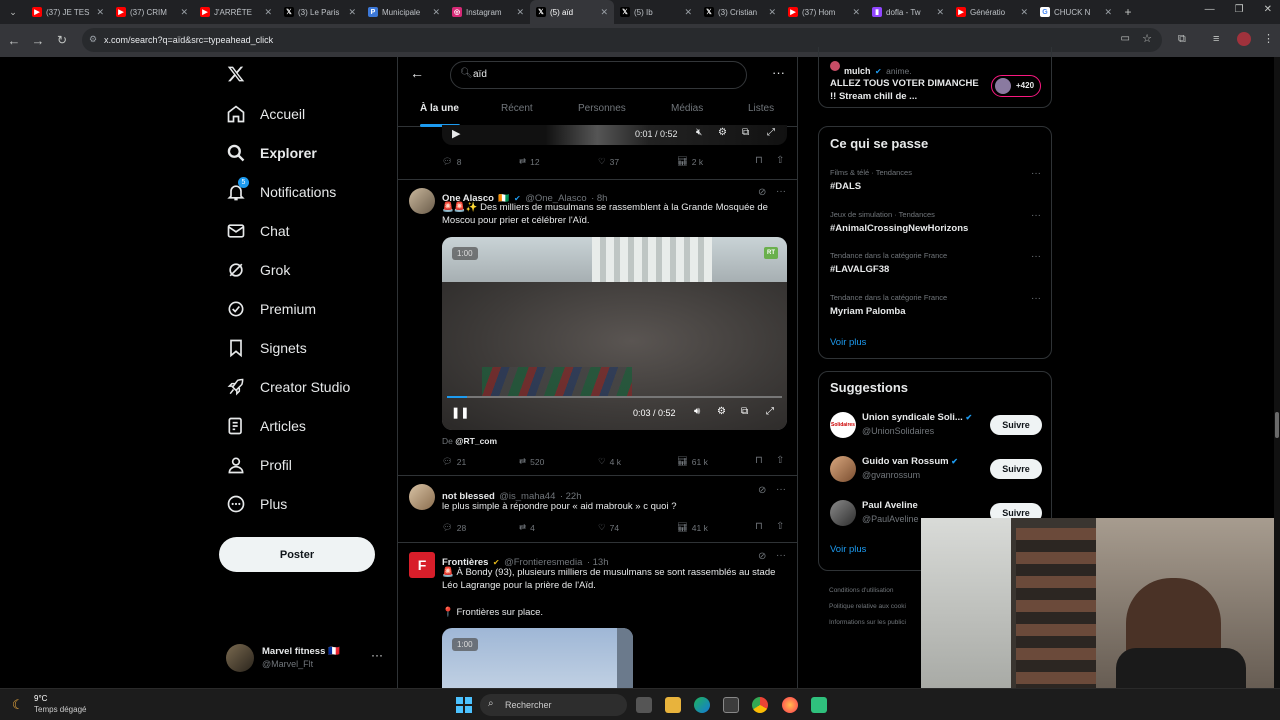 The height and width of the screenshot is (720, 1280). What do you see at coordinates (1277, 425) in the screenshot?
I see `scrollbar-thumb` at bounding box center [1277, 425].